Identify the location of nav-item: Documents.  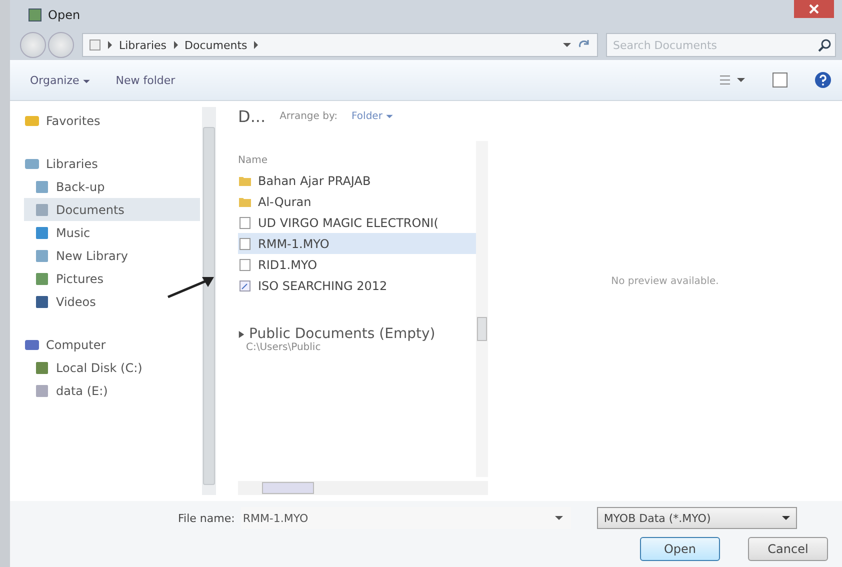
(112, 209).